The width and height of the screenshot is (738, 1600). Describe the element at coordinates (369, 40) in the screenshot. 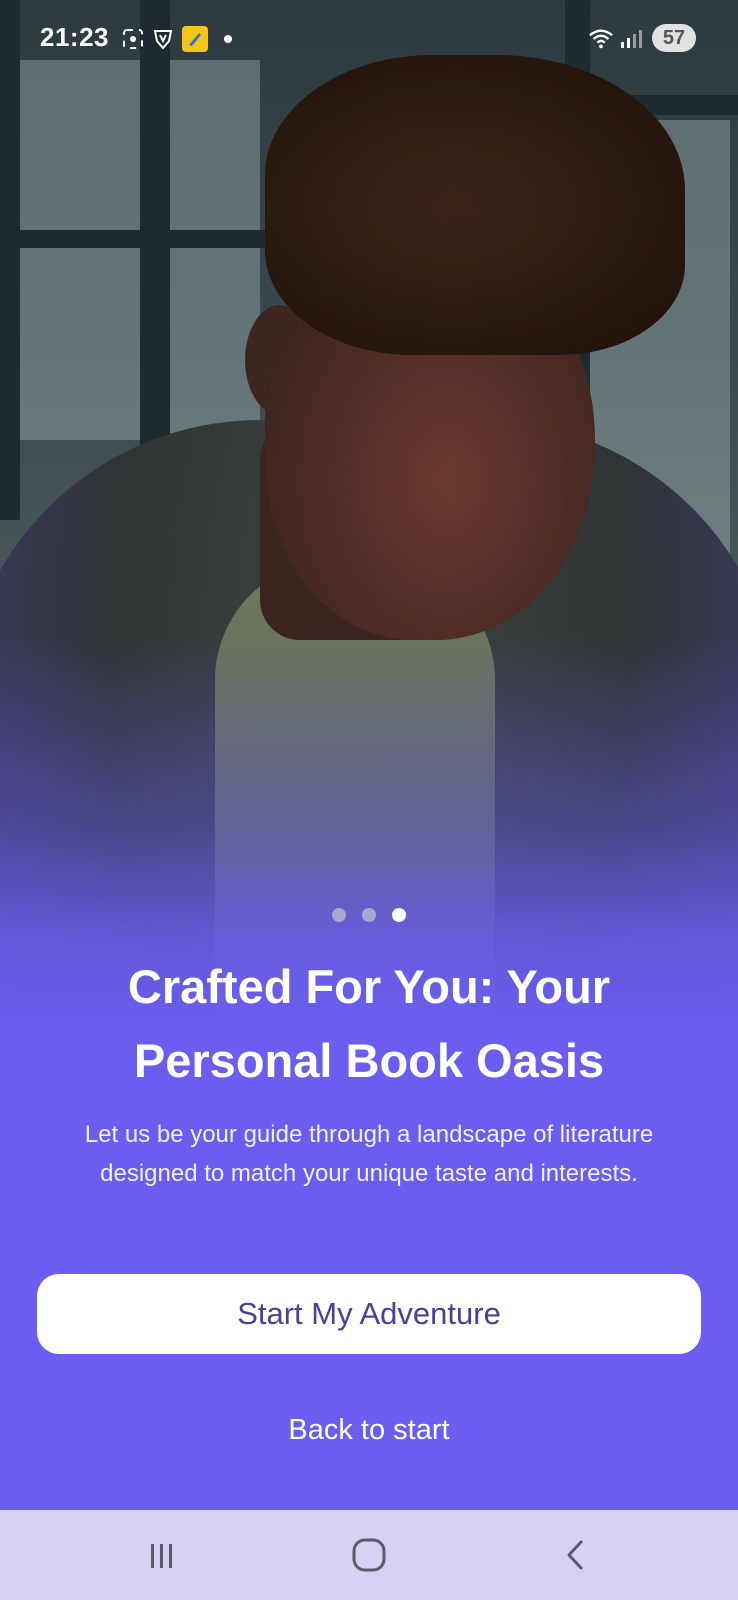

I see `status-bar: 21:23 57` at that location.